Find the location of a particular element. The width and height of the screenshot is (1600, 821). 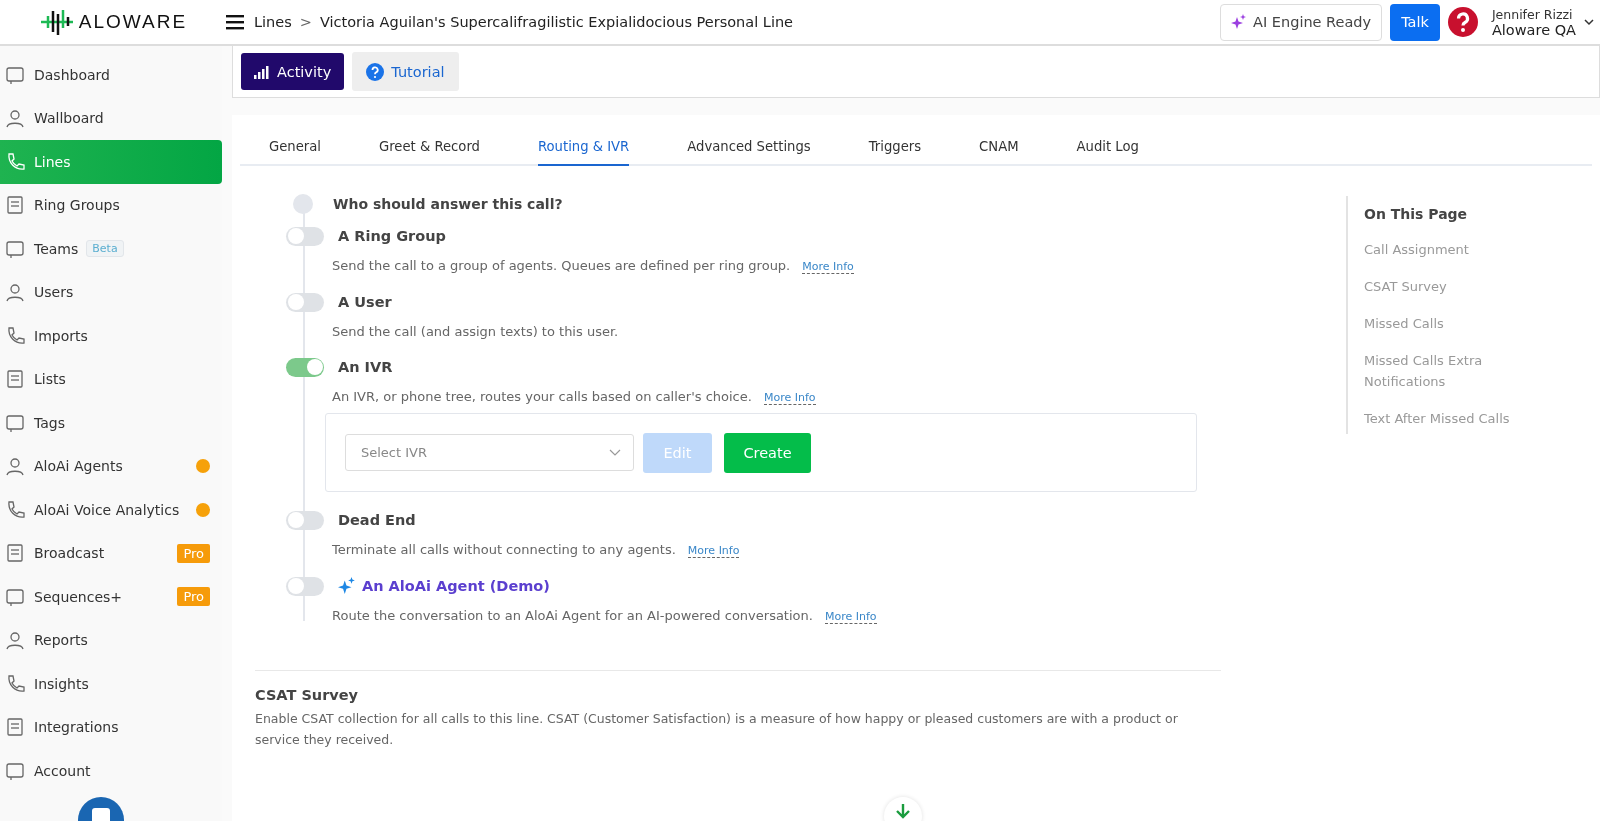

option-description: Send the call (and assign texts) to this user. is located at coordinates (475, 331).